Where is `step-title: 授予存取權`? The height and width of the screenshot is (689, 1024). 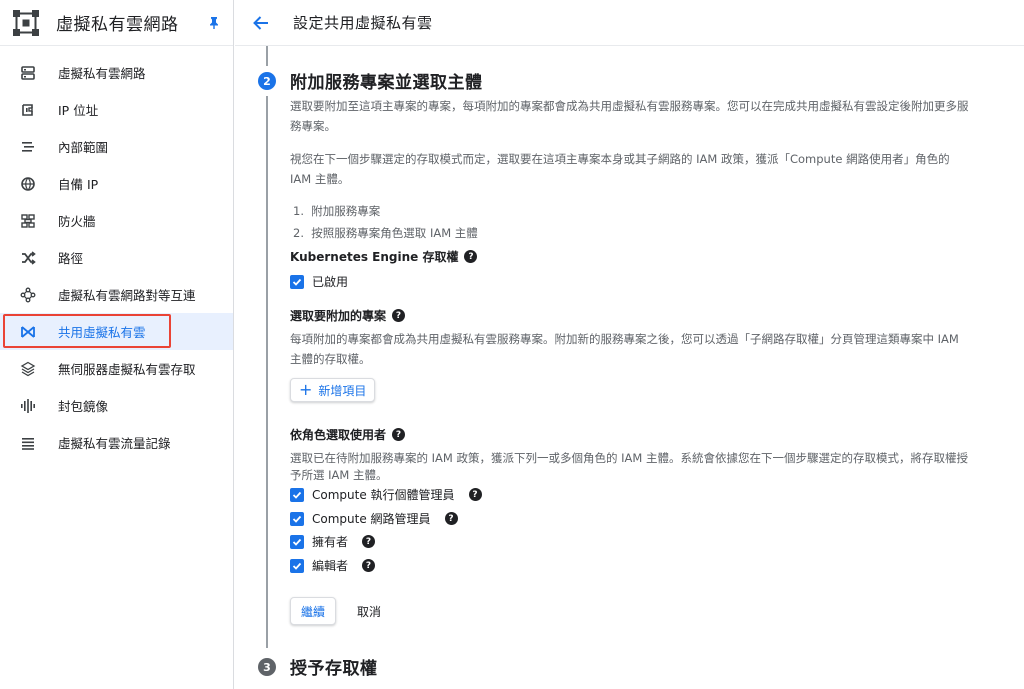
step-title: 授予存取權 is located at coordinates (334, 669).